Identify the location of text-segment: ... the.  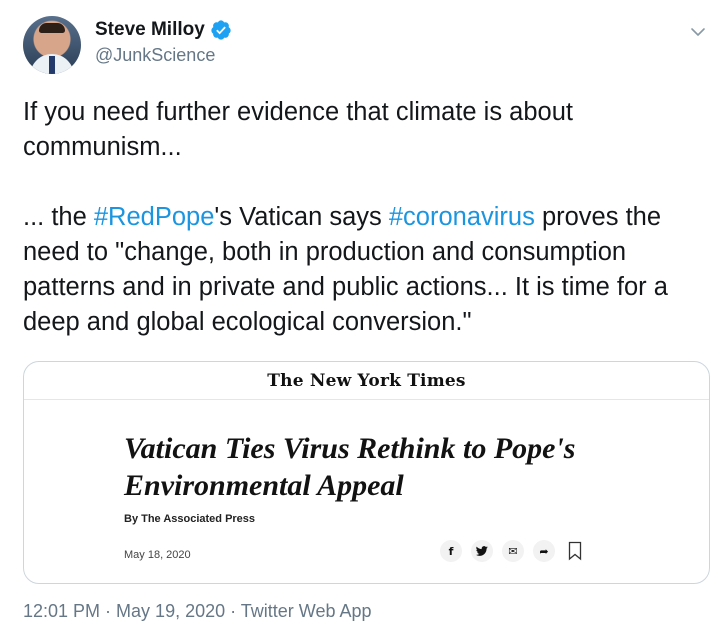
(58, 217).